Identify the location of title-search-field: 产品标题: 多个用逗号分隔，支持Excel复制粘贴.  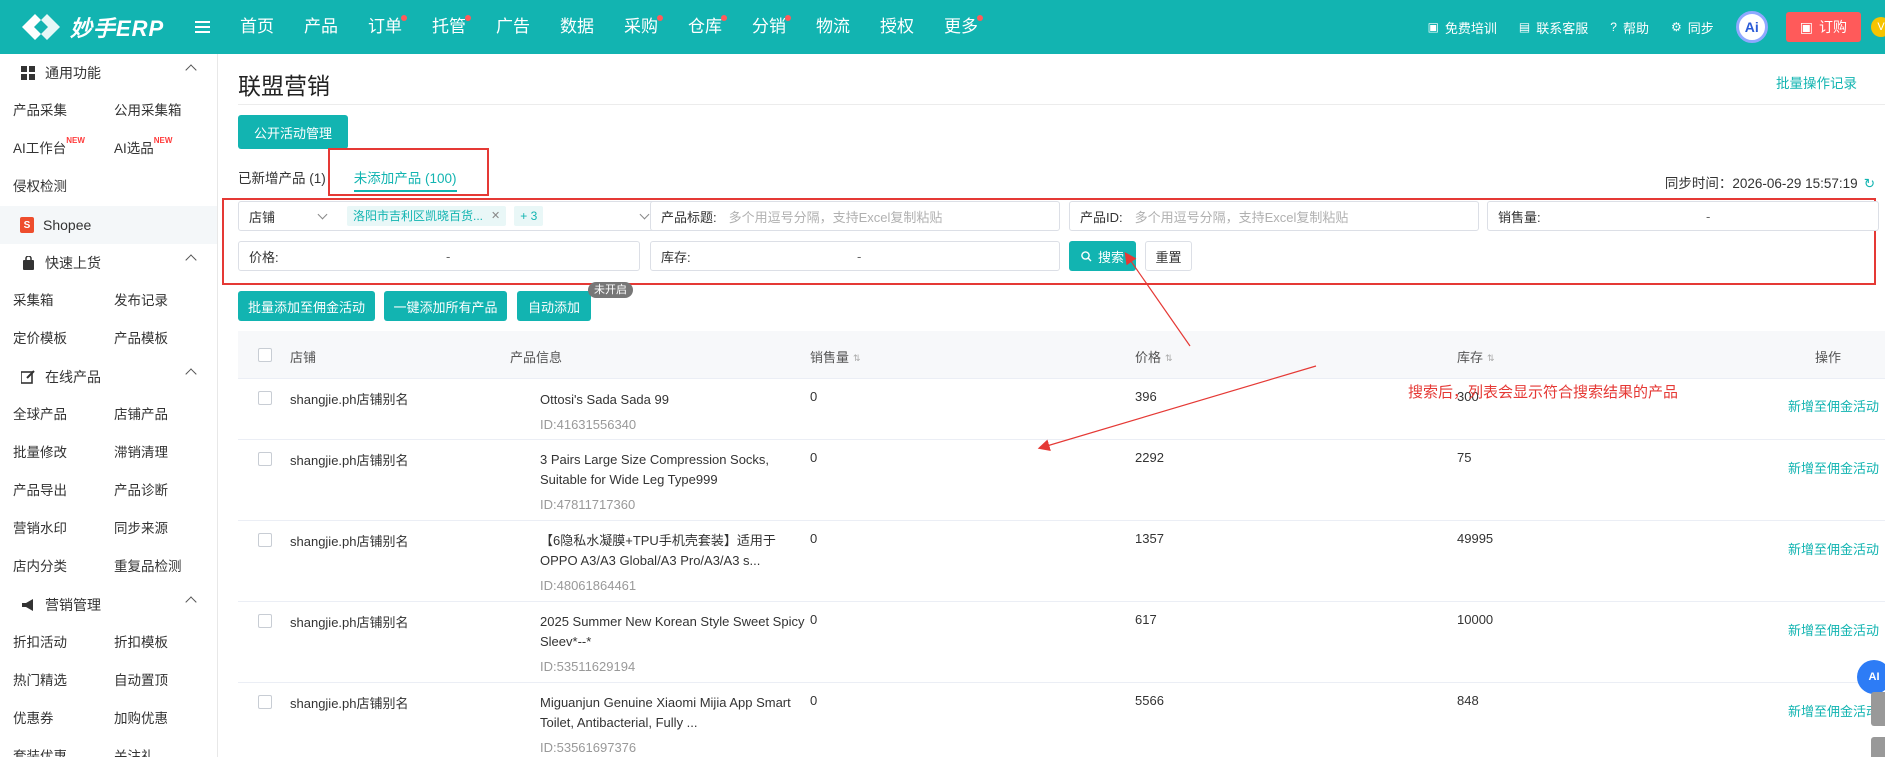
(855, 216).